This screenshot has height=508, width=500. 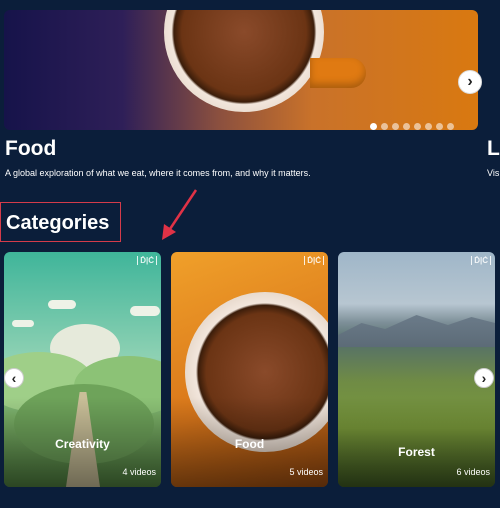 I want to click on annotation-arrow-icon, so click(x=180, y=214).